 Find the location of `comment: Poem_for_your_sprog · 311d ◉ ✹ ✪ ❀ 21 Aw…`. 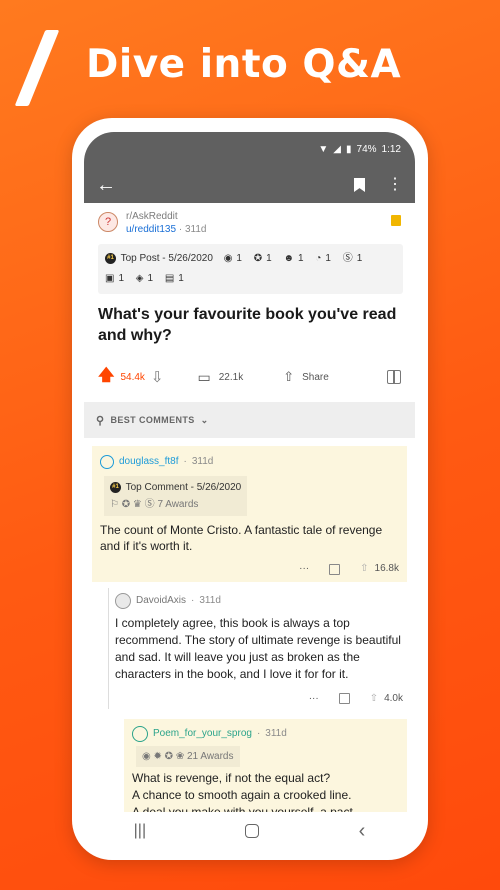

comment: Poem_for_your_sprog · 311d ◉ ✹ ✪ ❀ 21 Aw… is located at coordinates (265, 773).